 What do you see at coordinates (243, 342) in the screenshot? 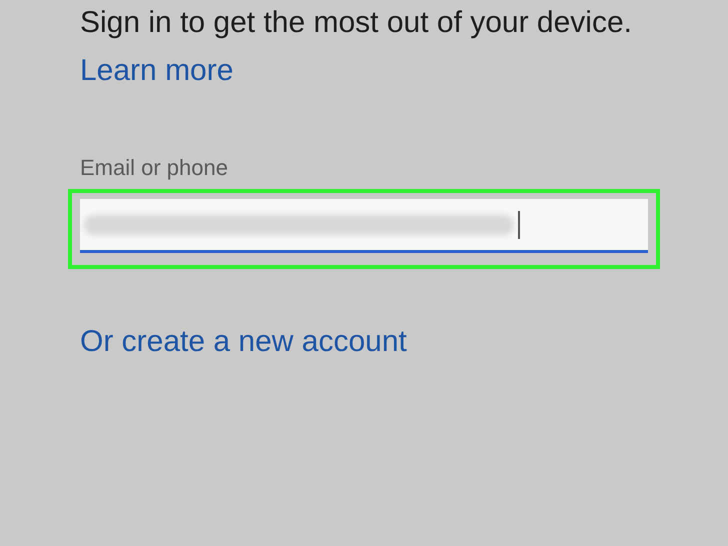
I see `create-account-link: Or create a new account` at bounding box center [243, 342].